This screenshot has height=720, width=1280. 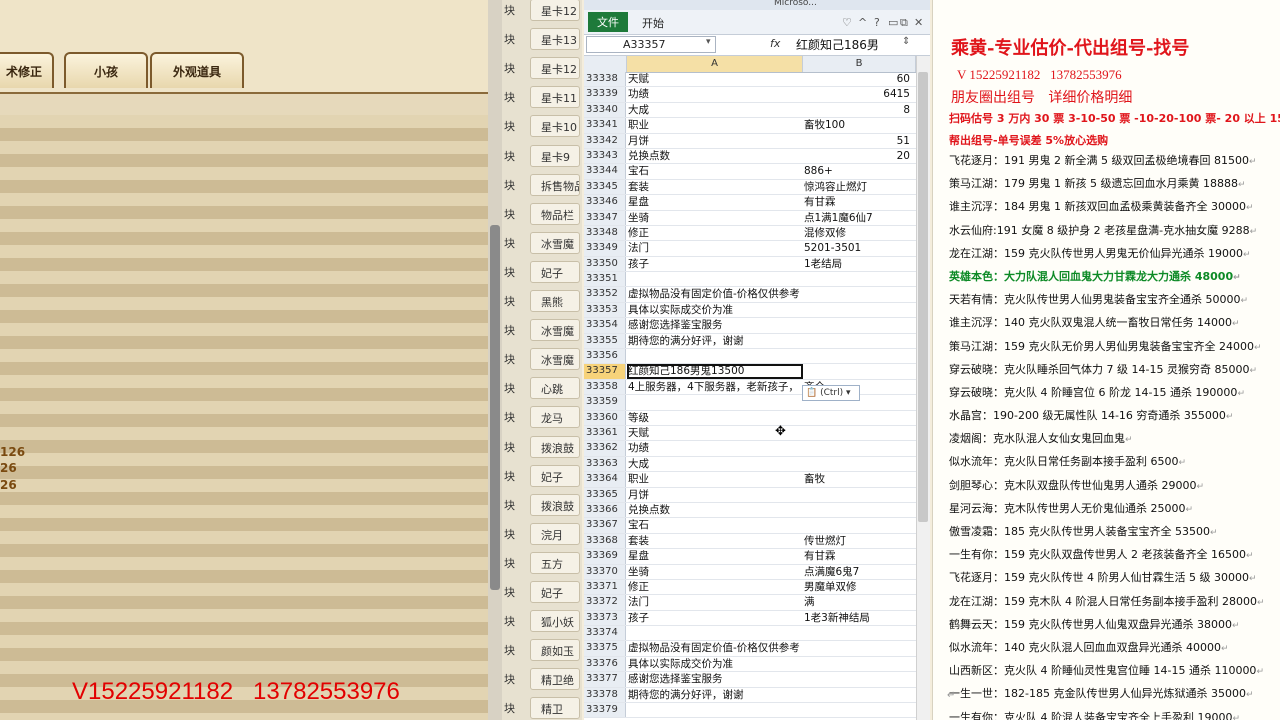 I want to click on cell-a: 坐骑, so click(x=715, y=218).